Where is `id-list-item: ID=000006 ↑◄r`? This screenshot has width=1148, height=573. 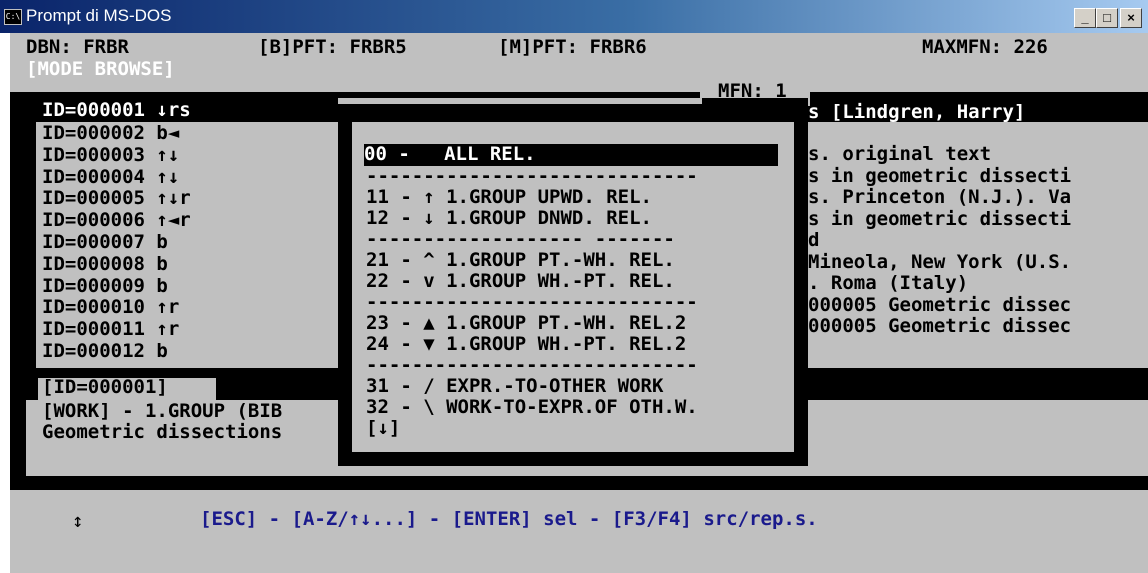 id-list-item: ID=000006 ↑◄r is located at coordinates (116, 221).